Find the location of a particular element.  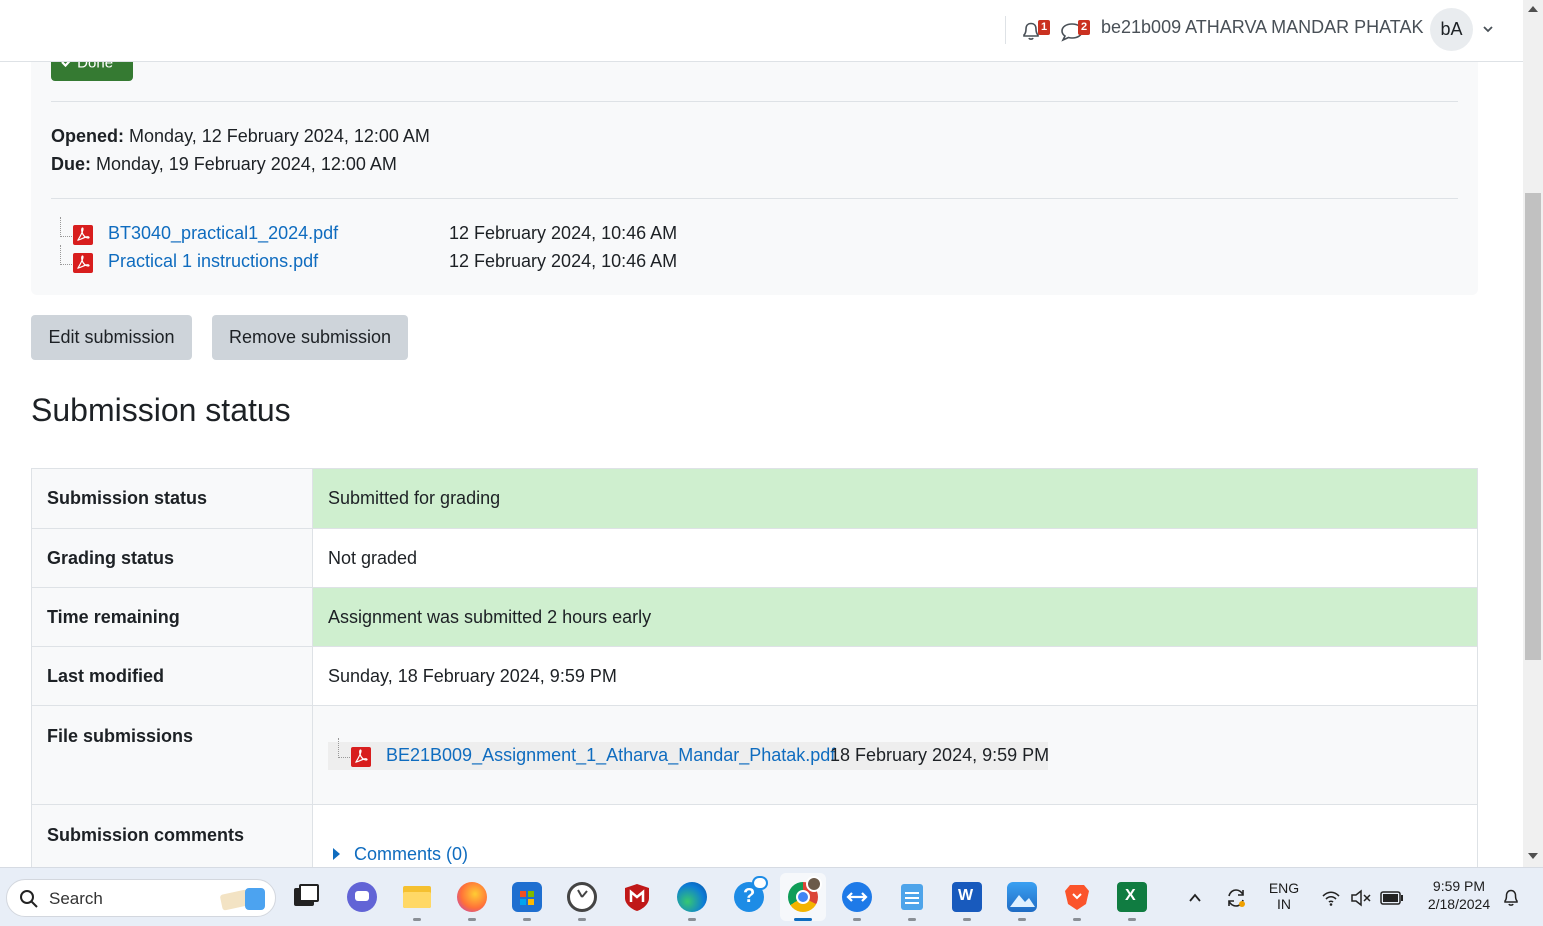

firefox-icon is located at coordinates (472, 897).